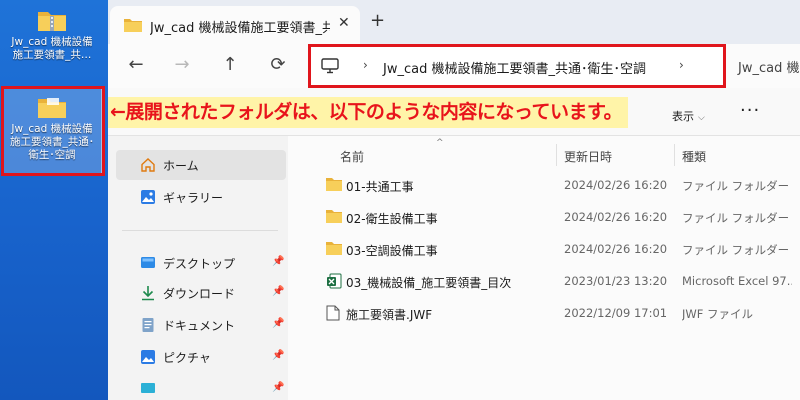  Describe the element at coordinates (352, 156) in the screenshot. I see `column-header-name: 名前` at that location.